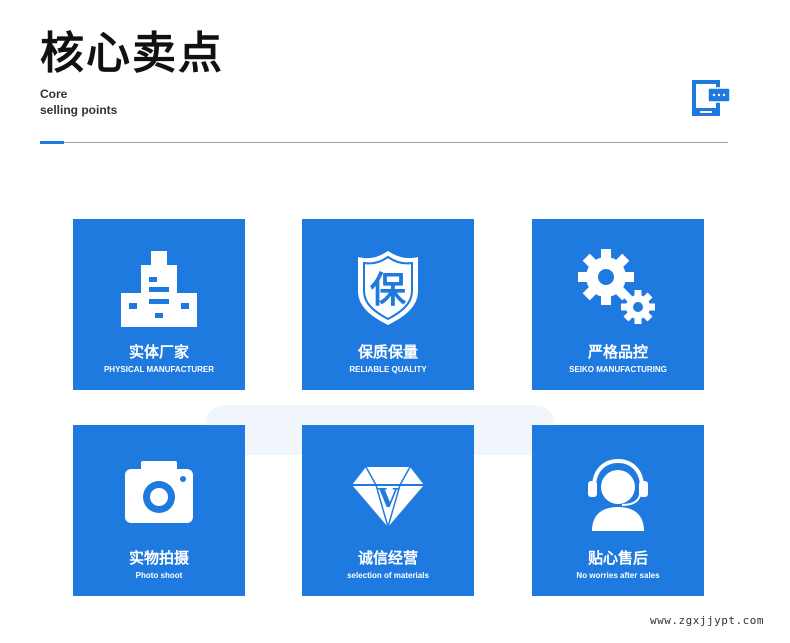 Image resolution: width=790 pixels, height=643 pixels. I want to click on chat-message-icon, so click(711, 98).